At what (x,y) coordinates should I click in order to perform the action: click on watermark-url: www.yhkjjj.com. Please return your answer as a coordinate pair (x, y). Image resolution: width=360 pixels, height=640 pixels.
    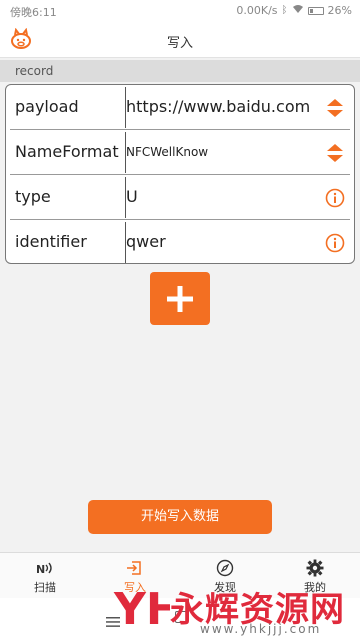
    Looking at the image, I should click on (261, 629).